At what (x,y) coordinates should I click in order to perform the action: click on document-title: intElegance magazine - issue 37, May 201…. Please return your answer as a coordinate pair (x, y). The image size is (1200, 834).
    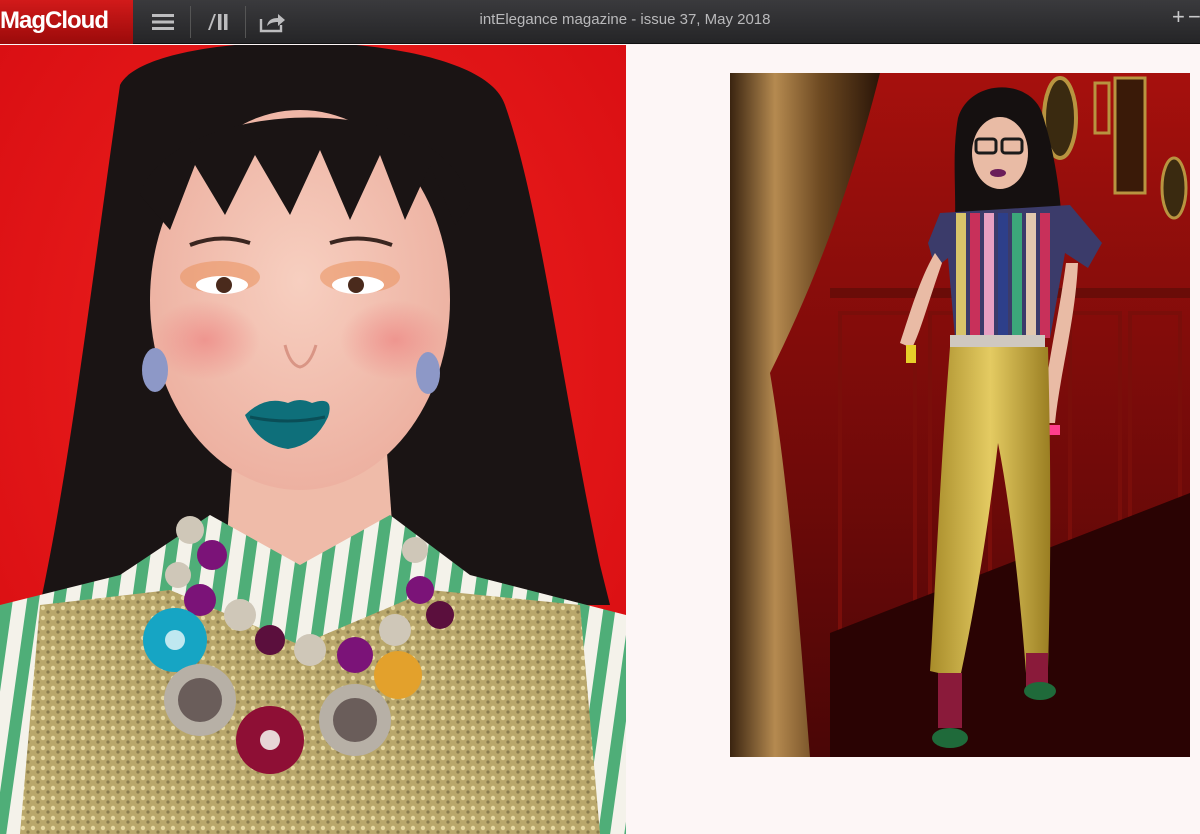
    Looking at the image, I should click on (625, 19).